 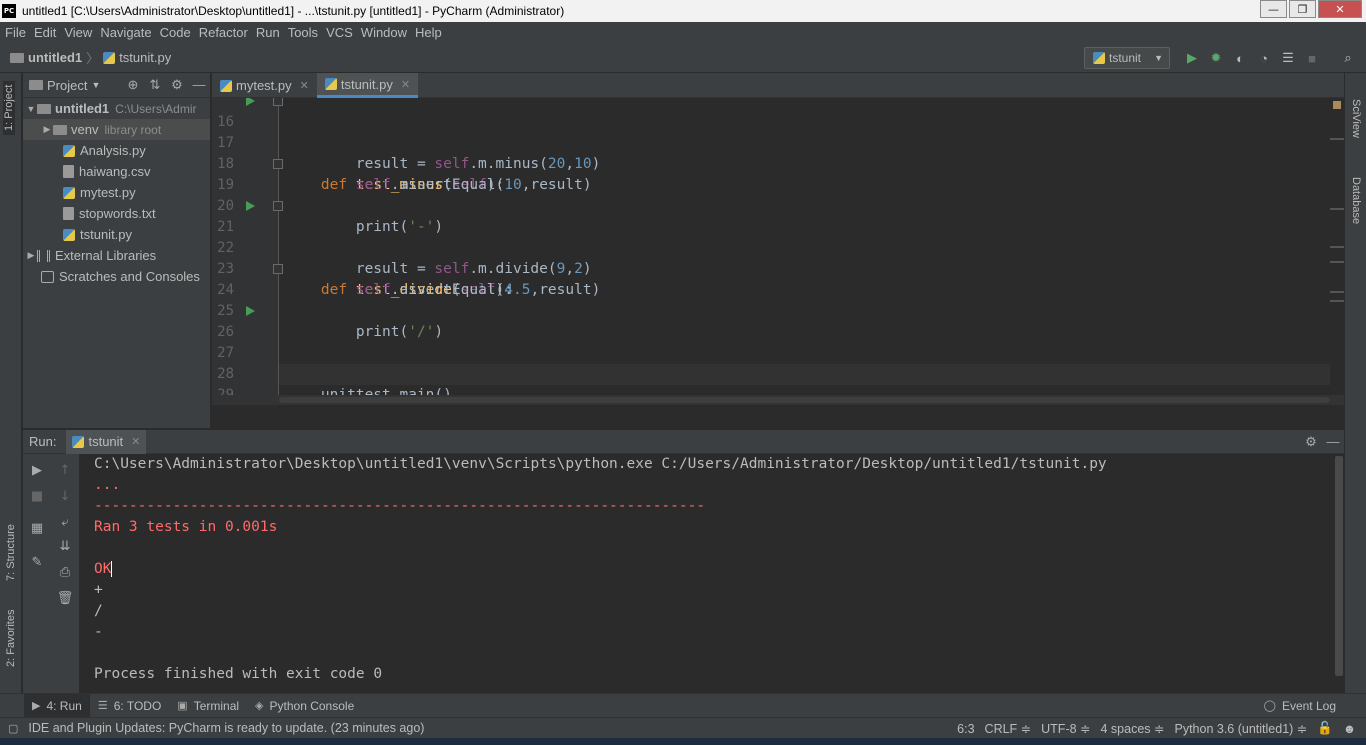 What do you see at coordinates (303, 32) in the screenshot?
I see `menu-tools: Tools` at bounding box center [303, 32].